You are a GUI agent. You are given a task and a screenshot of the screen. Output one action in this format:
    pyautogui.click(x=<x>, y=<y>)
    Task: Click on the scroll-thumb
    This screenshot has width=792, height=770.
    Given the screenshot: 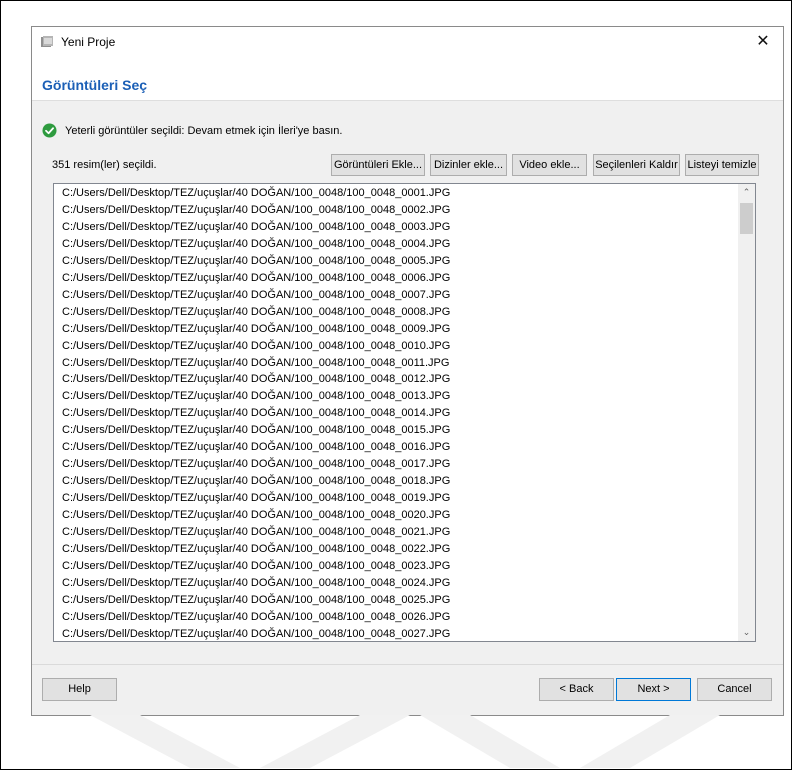 What is the action you would take?
    pyautogui.click(x=746, y=218)
    